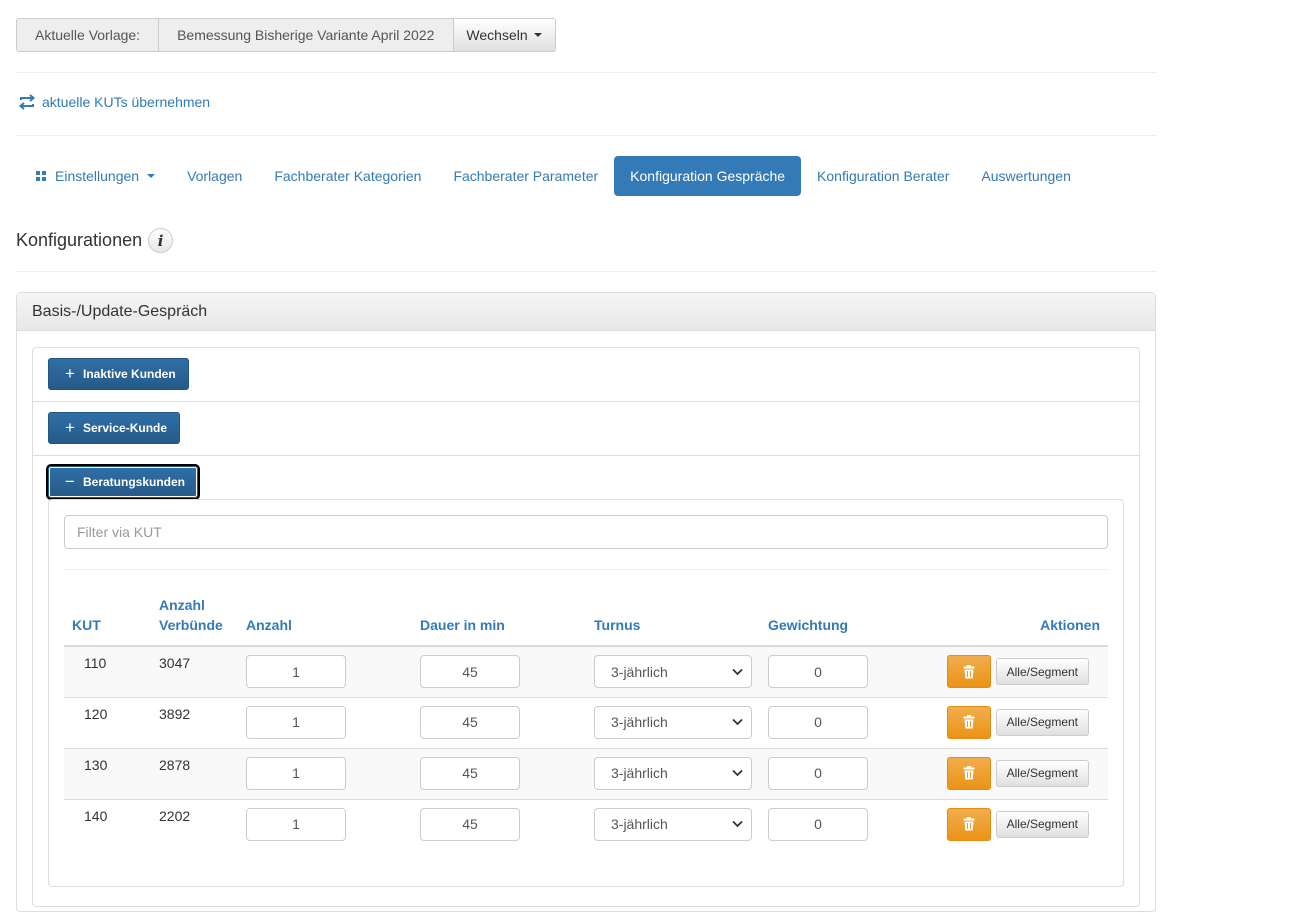 The width and height of the screenshot is (1300, 912). What do you see at coordinates (325, 621) in the screenshot?
I see `header-count: Anzahl` at bounding box center [325, 621].